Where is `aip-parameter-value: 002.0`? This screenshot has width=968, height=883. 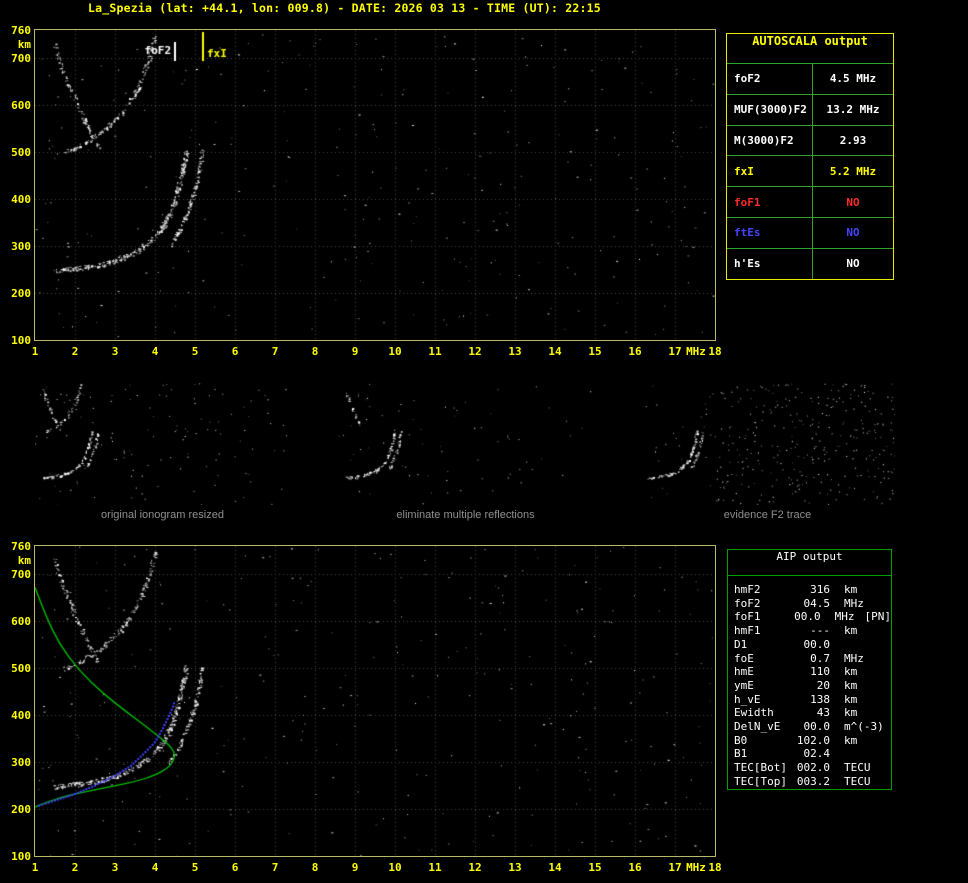 aip-parameter-value: 002.0 is located at coordinates (813, 768).